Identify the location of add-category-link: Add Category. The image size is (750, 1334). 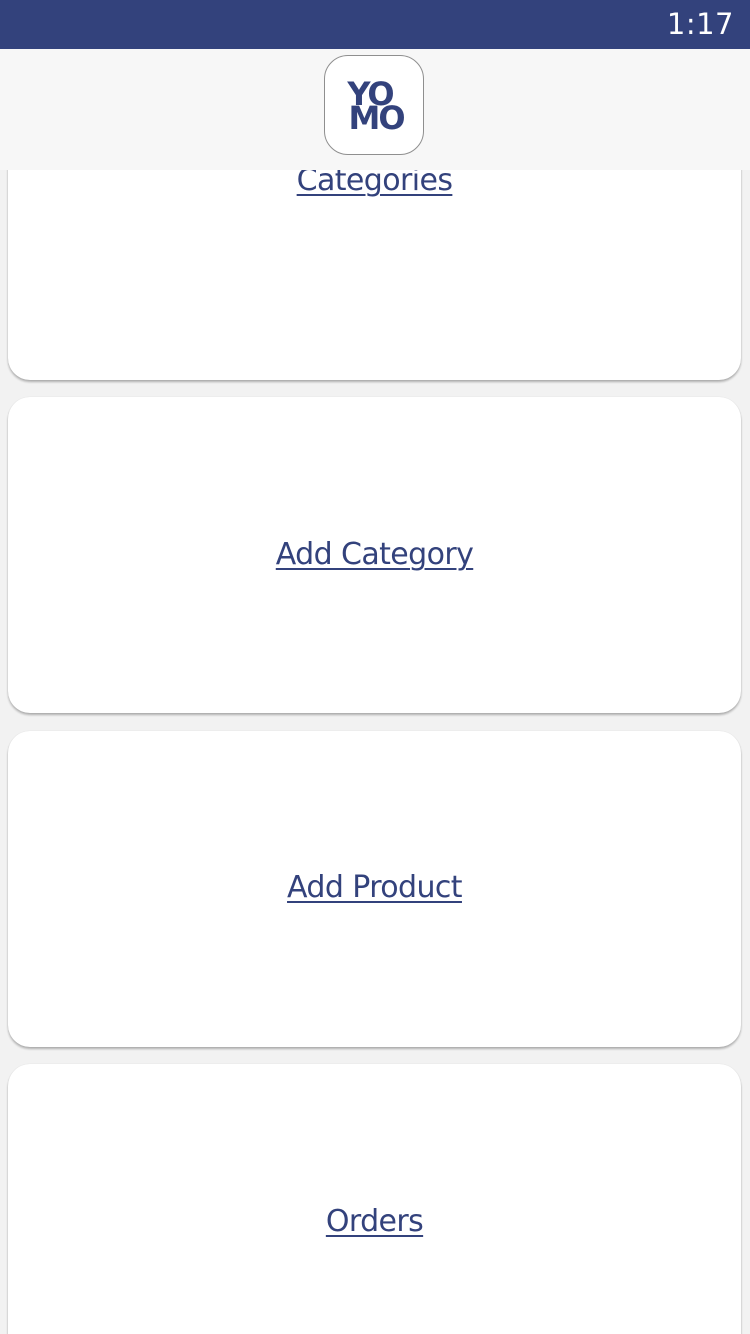
(374, 555).